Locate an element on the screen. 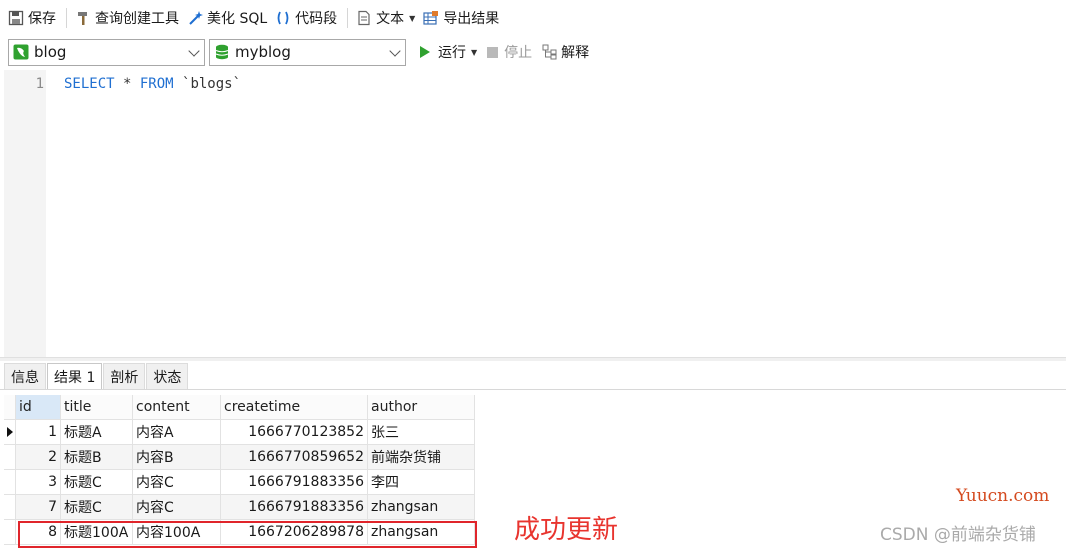 The height and width of the screenshot is (550, 1066). query-builder-button: 查询创建工具 is located at coordinates (127, 18).